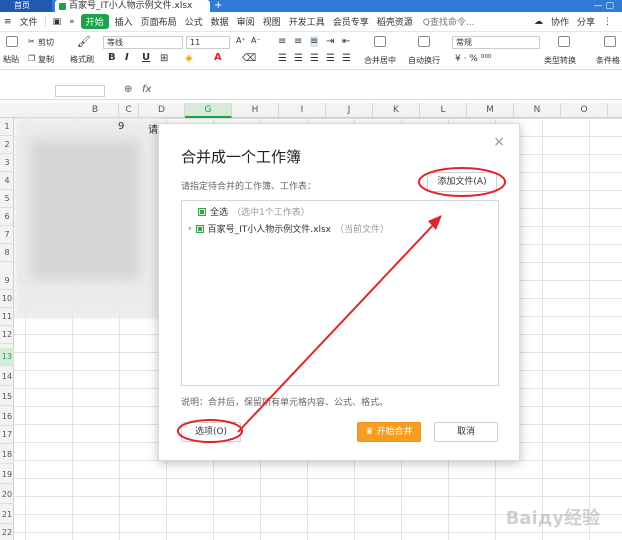 The width and height of the screenshot is (622, 540). Describe the element at coordinates (189, 58) in the screenshot. I see `fill-color-icon: ◈` at that location.